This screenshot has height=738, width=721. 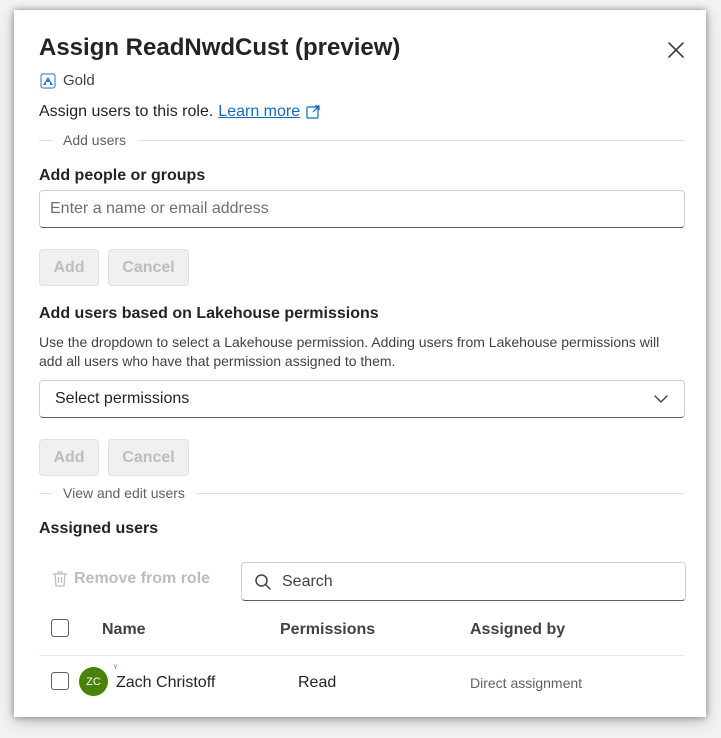 I want to click on add-permission-button-label: Add, so click(x=69, y=457).